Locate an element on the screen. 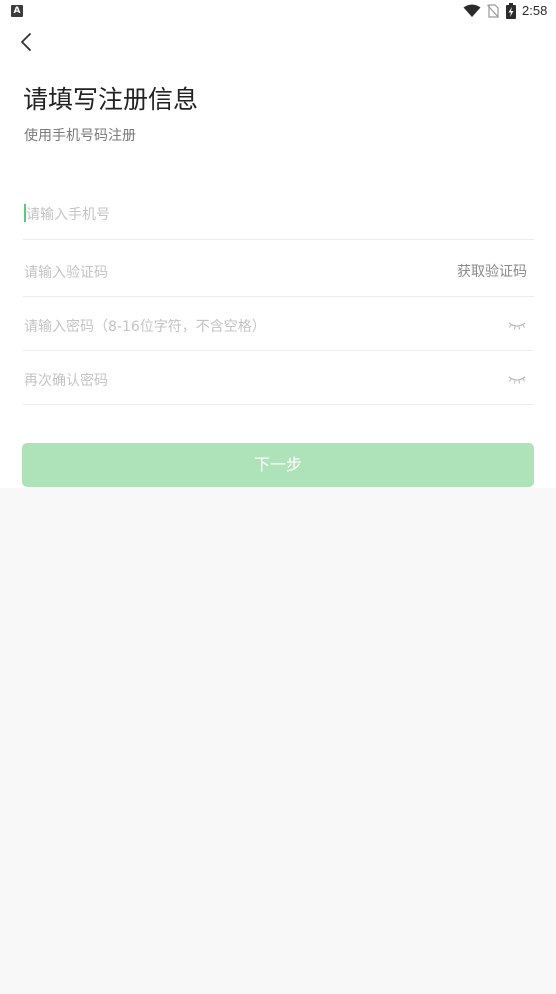 This screenshot has height=994, width=556. status-bar: A 2:58 is located at coordinates (278, 12).